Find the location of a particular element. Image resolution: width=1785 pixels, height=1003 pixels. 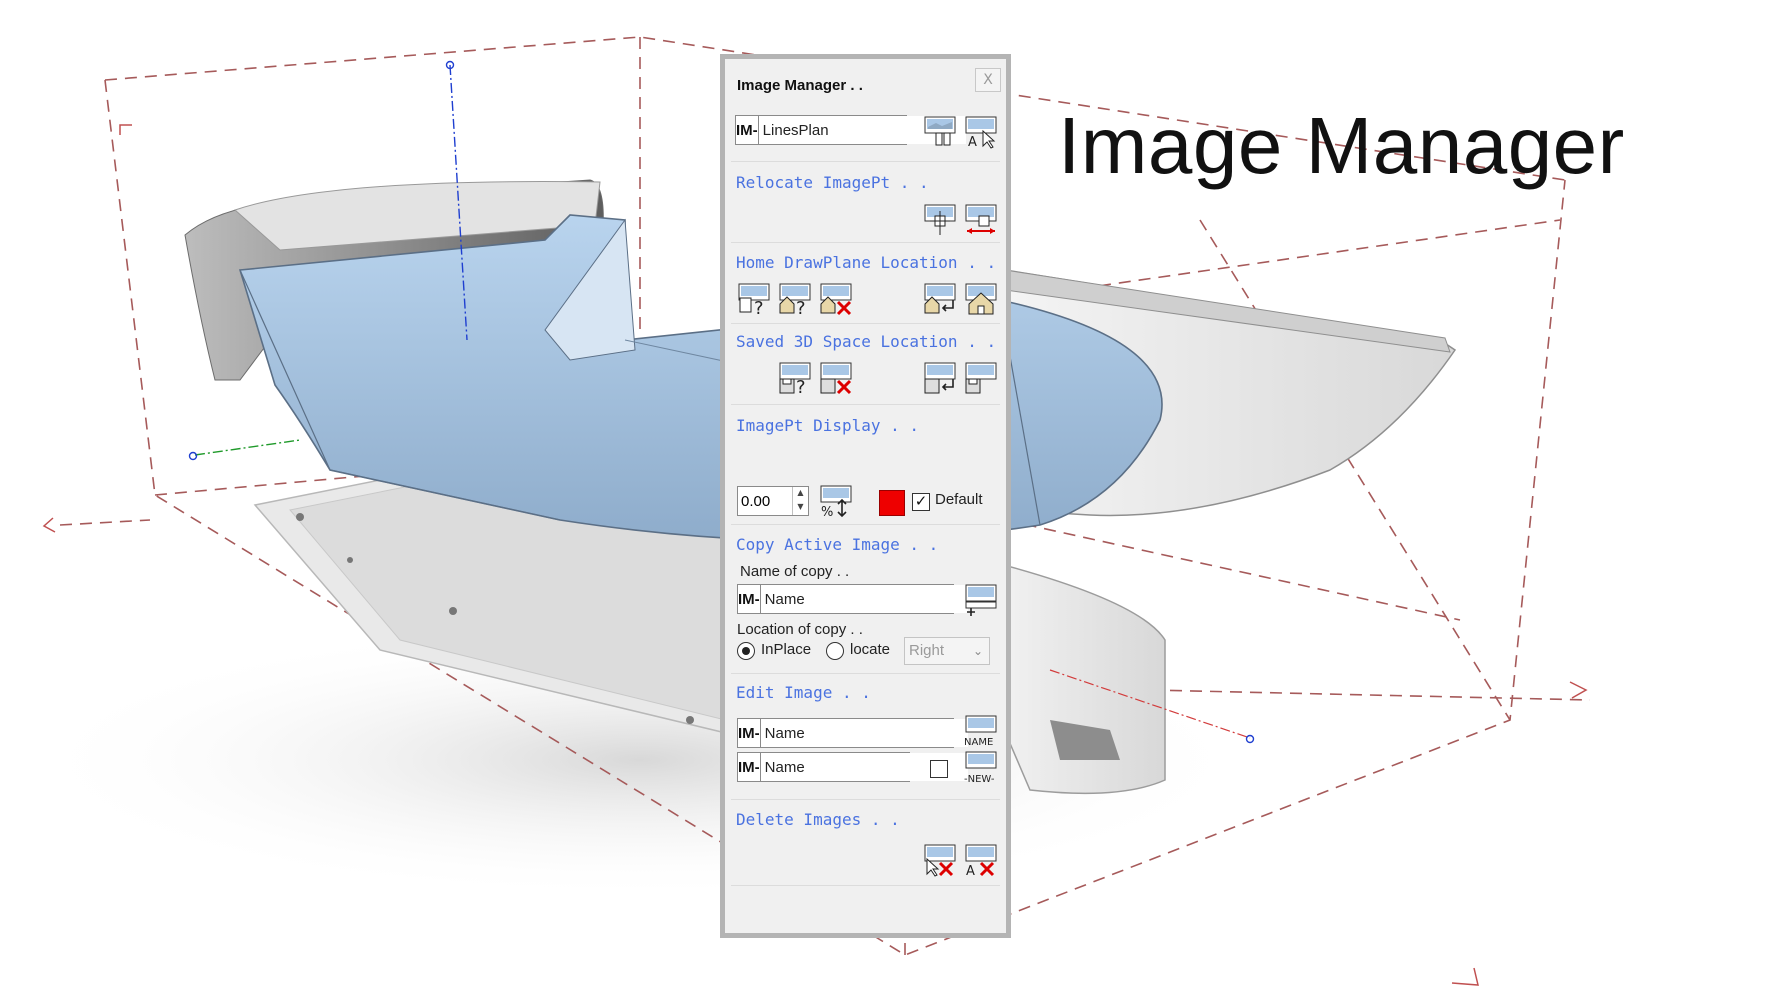

select-image-button: A is located at coordinates (981, 131).